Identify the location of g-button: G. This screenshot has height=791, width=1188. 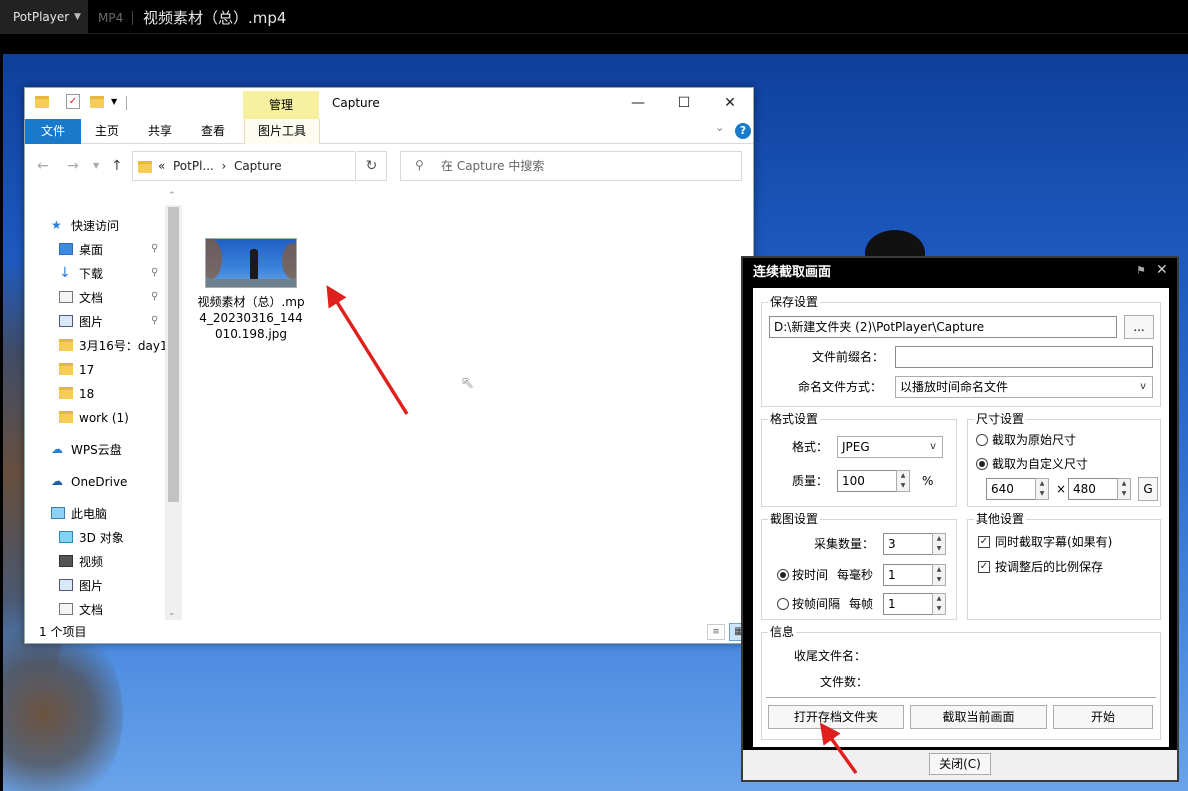
(1148, 489).